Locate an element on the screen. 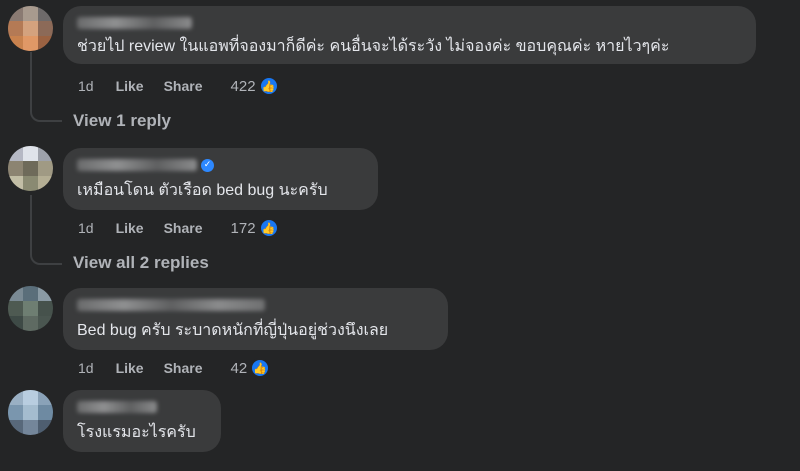 The width and height of the screenshot is (800, 471). comment-text: โรงแรมอะไรครับ is located at coordinates (136, 432).